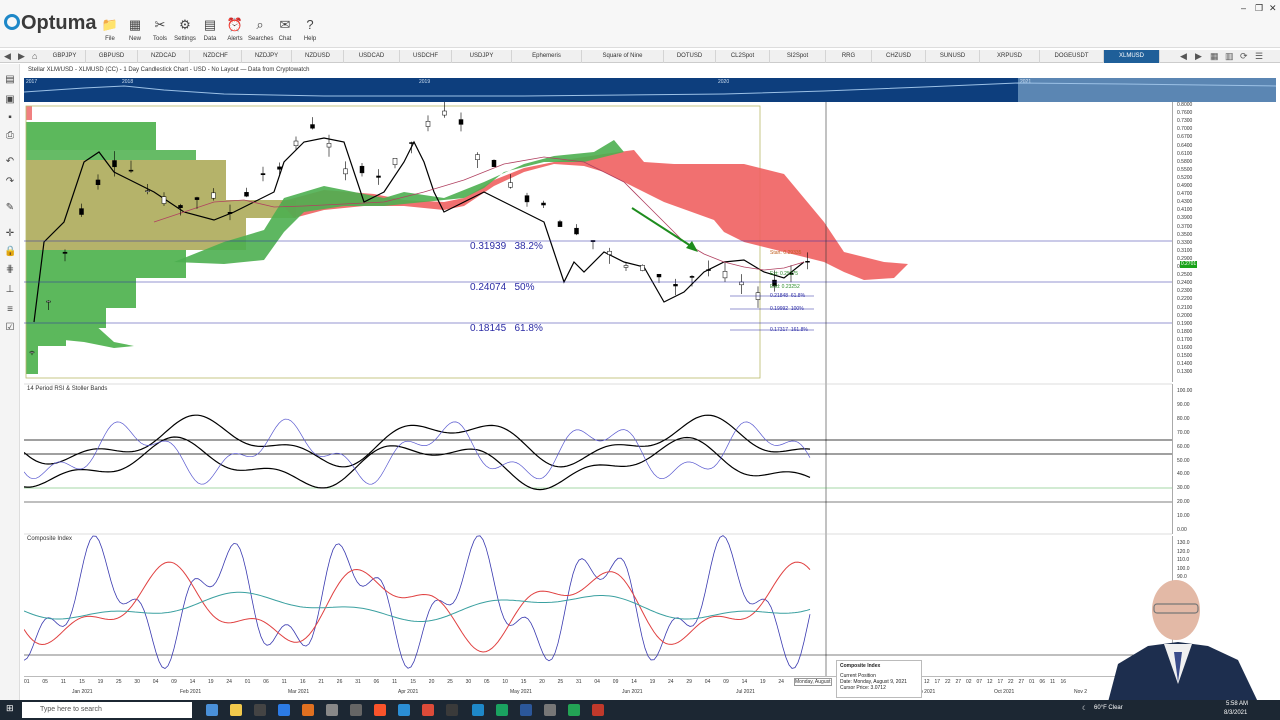  Describe the element at coordinates (1010, 56) in the screenshot. I see `tab-xrpusd: XRPUSD` at that location.